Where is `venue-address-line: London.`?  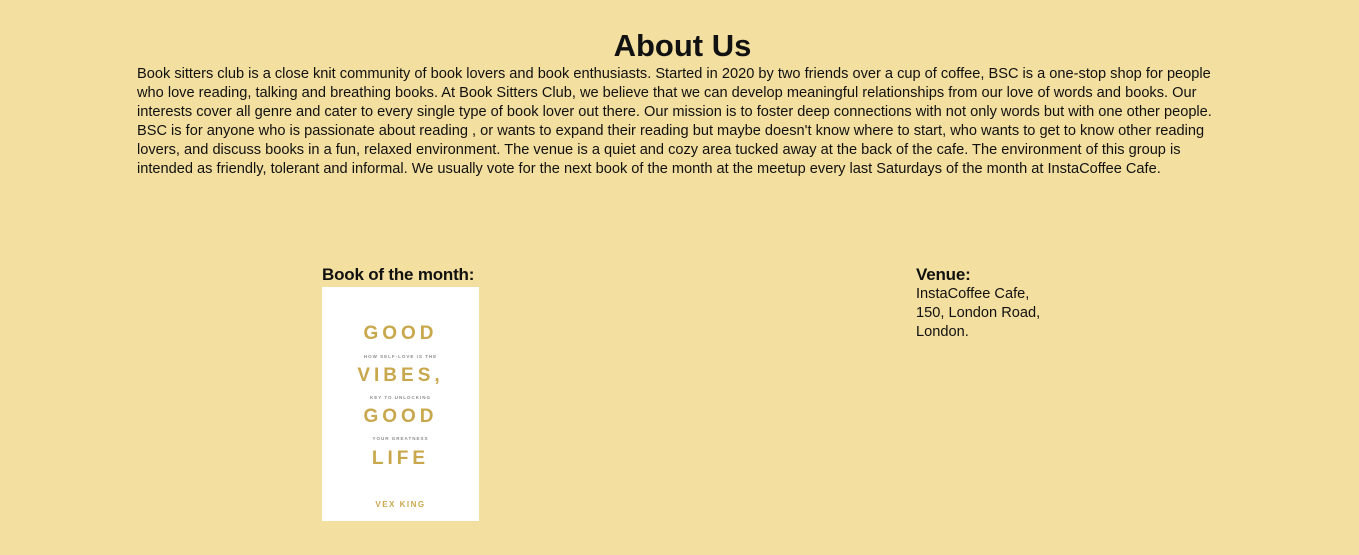 venue-address-line: London. is located at coordinates (942, 332).